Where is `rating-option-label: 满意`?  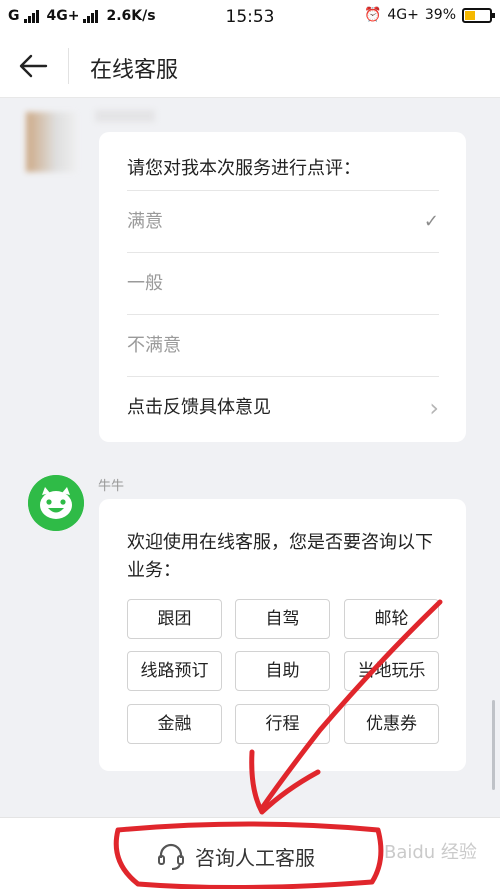
rating-option-label: 满意 is located at coordinates (145, 221).